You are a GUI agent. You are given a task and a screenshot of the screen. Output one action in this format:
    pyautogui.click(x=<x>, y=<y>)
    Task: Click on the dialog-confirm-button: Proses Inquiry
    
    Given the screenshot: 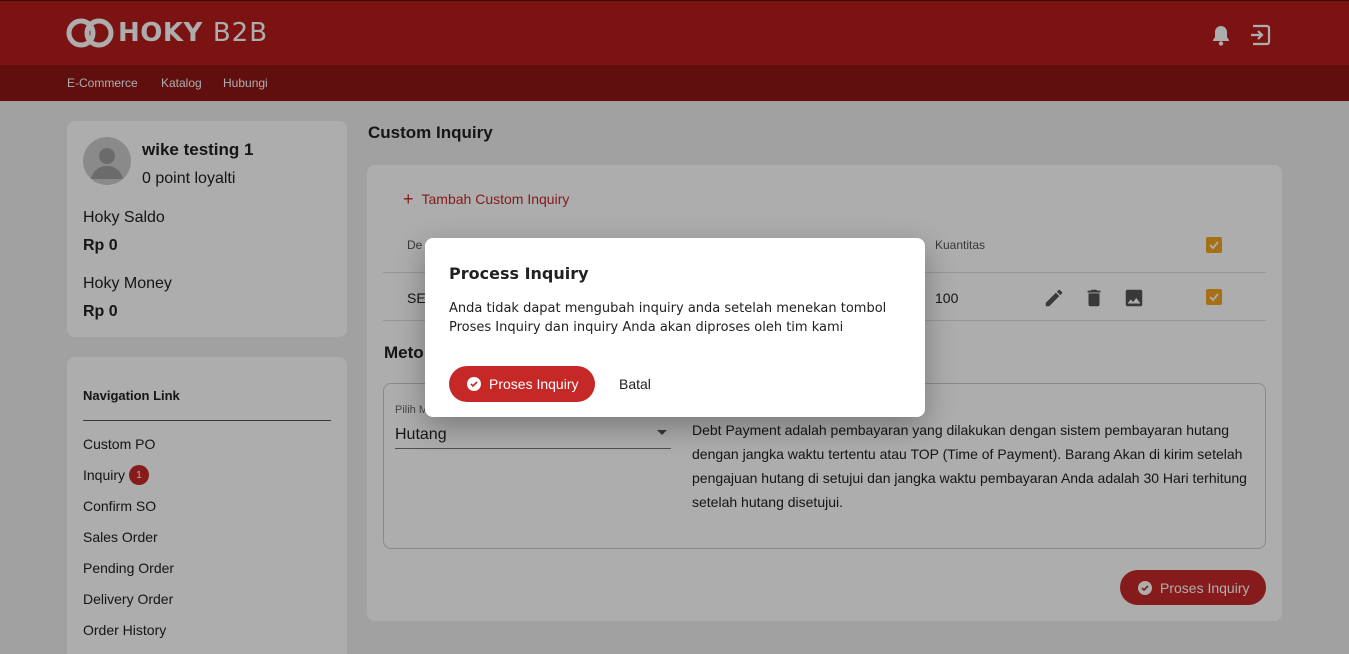 What is the action you would take?
    pyautogui.click(x=522, y=384)
    